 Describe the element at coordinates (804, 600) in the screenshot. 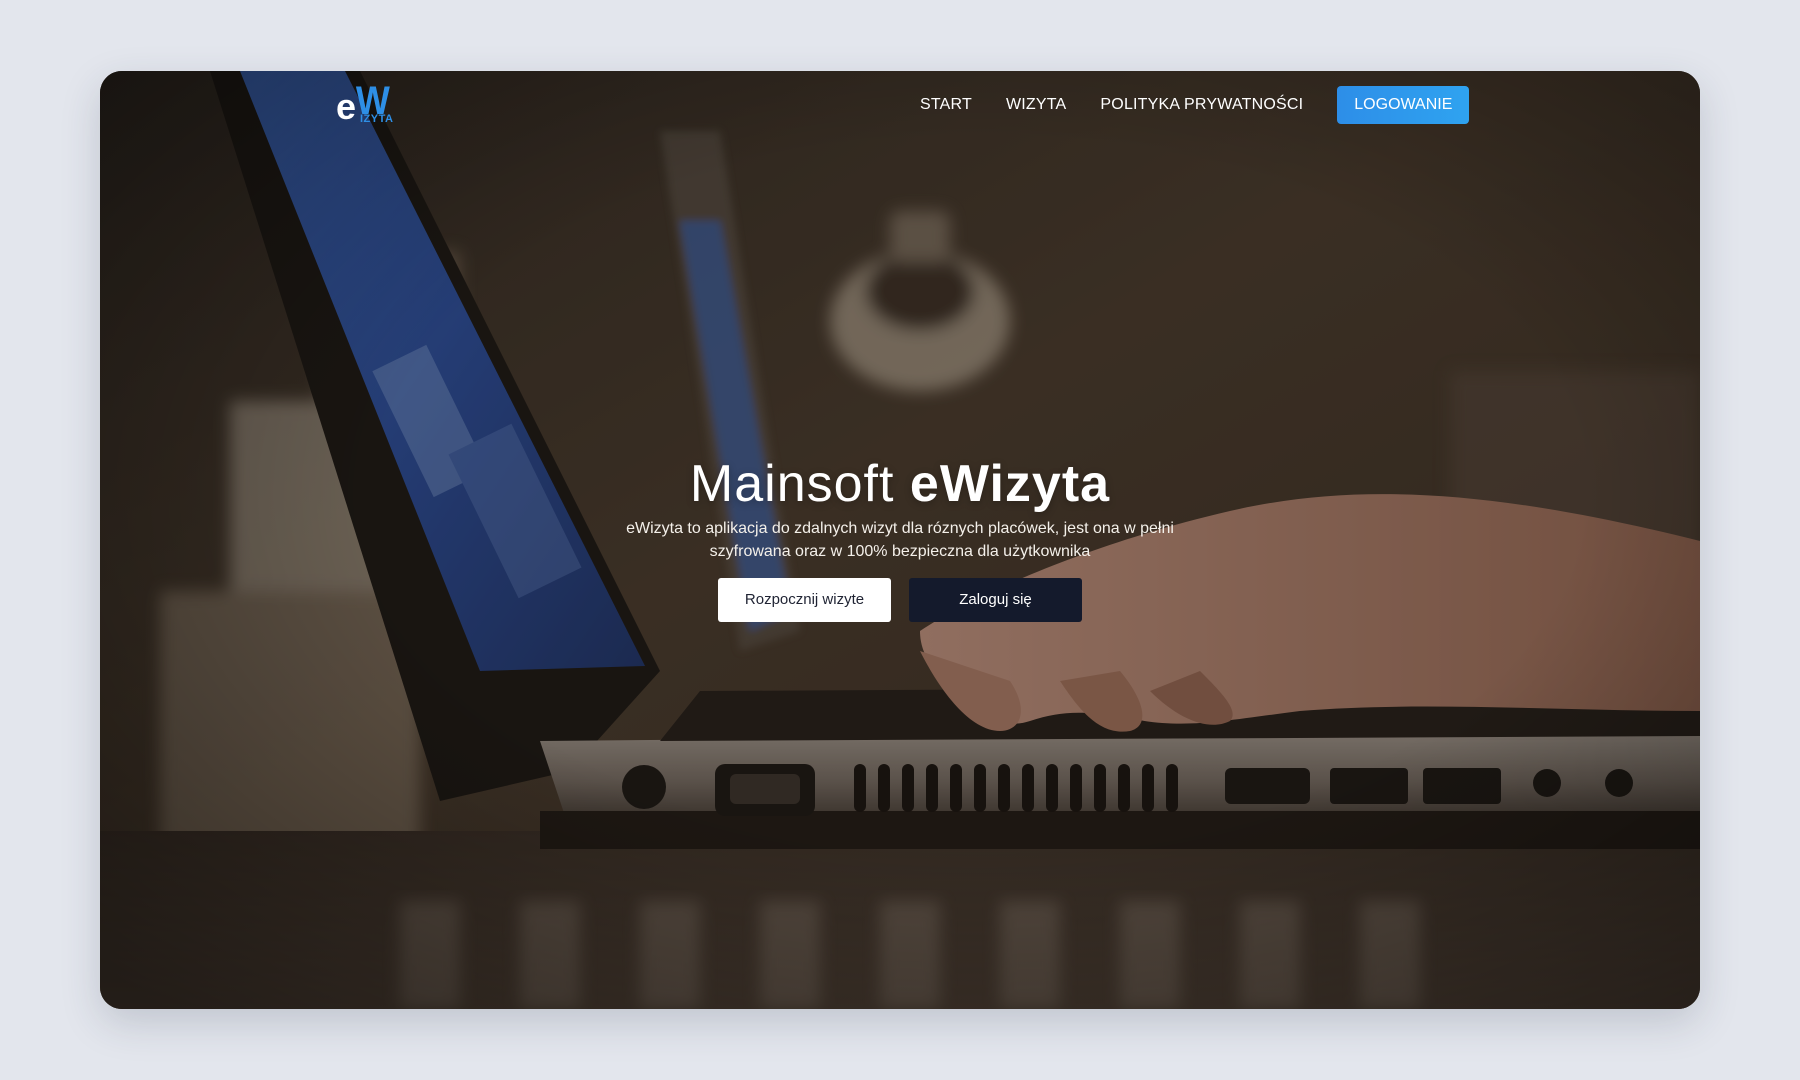

I see `start-visit-button: Rozpocznij wizyte` at that location.